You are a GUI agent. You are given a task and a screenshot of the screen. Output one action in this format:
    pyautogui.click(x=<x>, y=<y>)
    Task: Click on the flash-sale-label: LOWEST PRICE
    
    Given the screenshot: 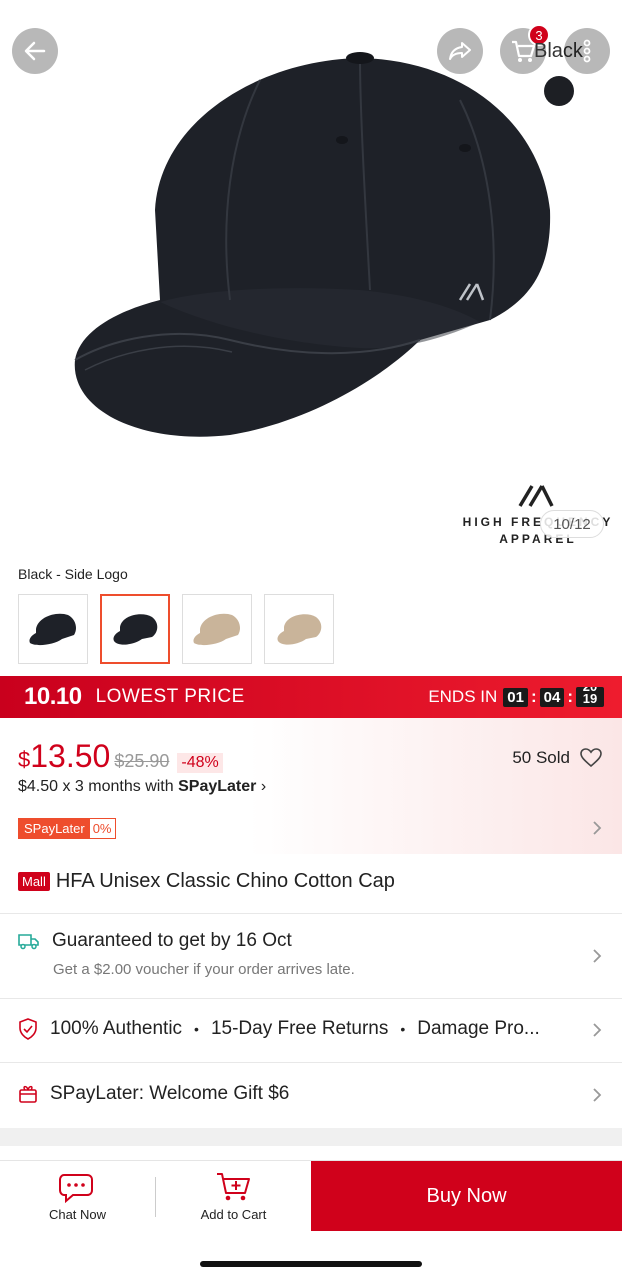 What is the action you would take?
    pyautogui.click(x=170, y=696)
    